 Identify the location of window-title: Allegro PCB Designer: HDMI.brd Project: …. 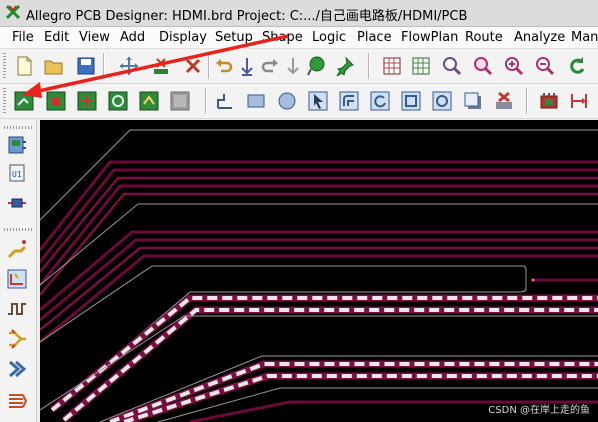
(247, 16).